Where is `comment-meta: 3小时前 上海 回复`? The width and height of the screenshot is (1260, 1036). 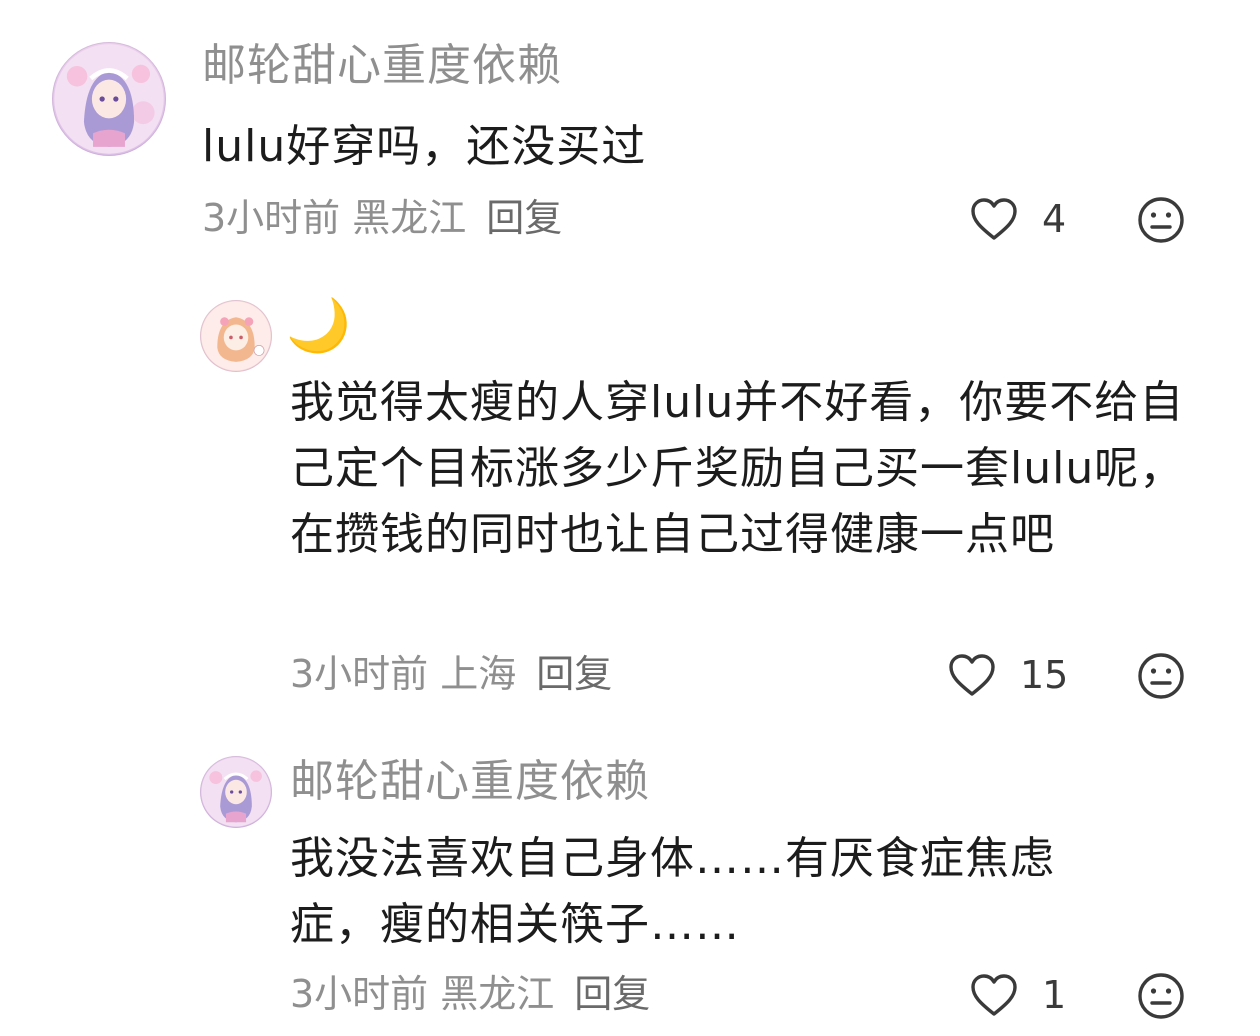 comment-meta: 3小时前 上海 回复 is located at coordinates (451, 674).